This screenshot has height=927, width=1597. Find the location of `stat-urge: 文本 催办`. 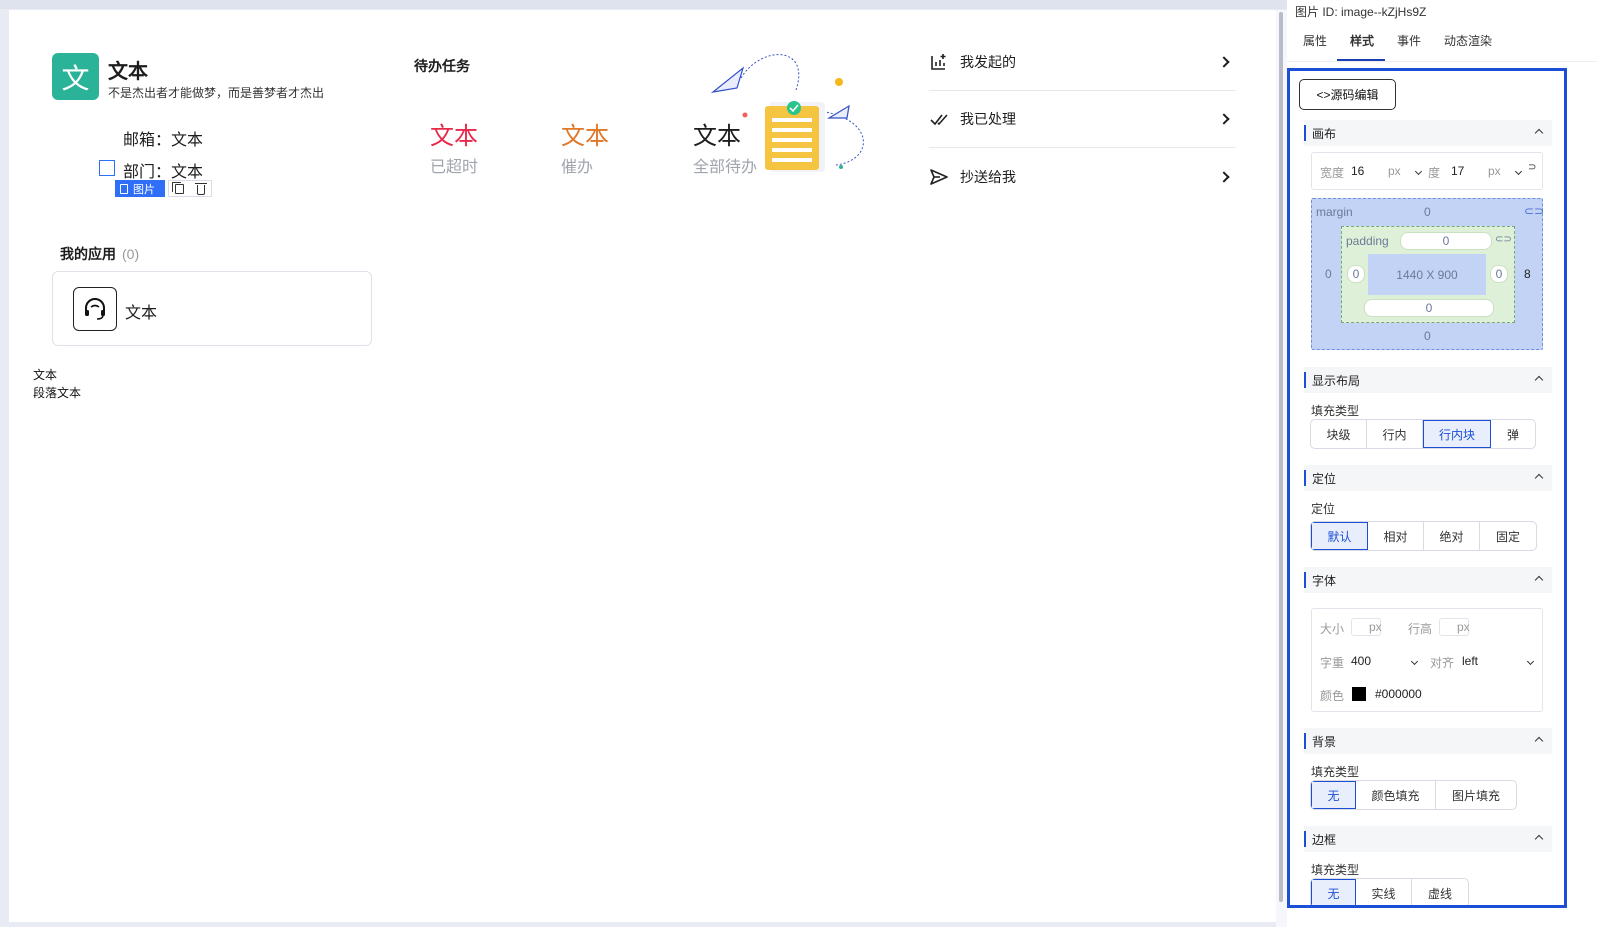

stat-urge: 文本 催办 is located at coordinates (585, 146).